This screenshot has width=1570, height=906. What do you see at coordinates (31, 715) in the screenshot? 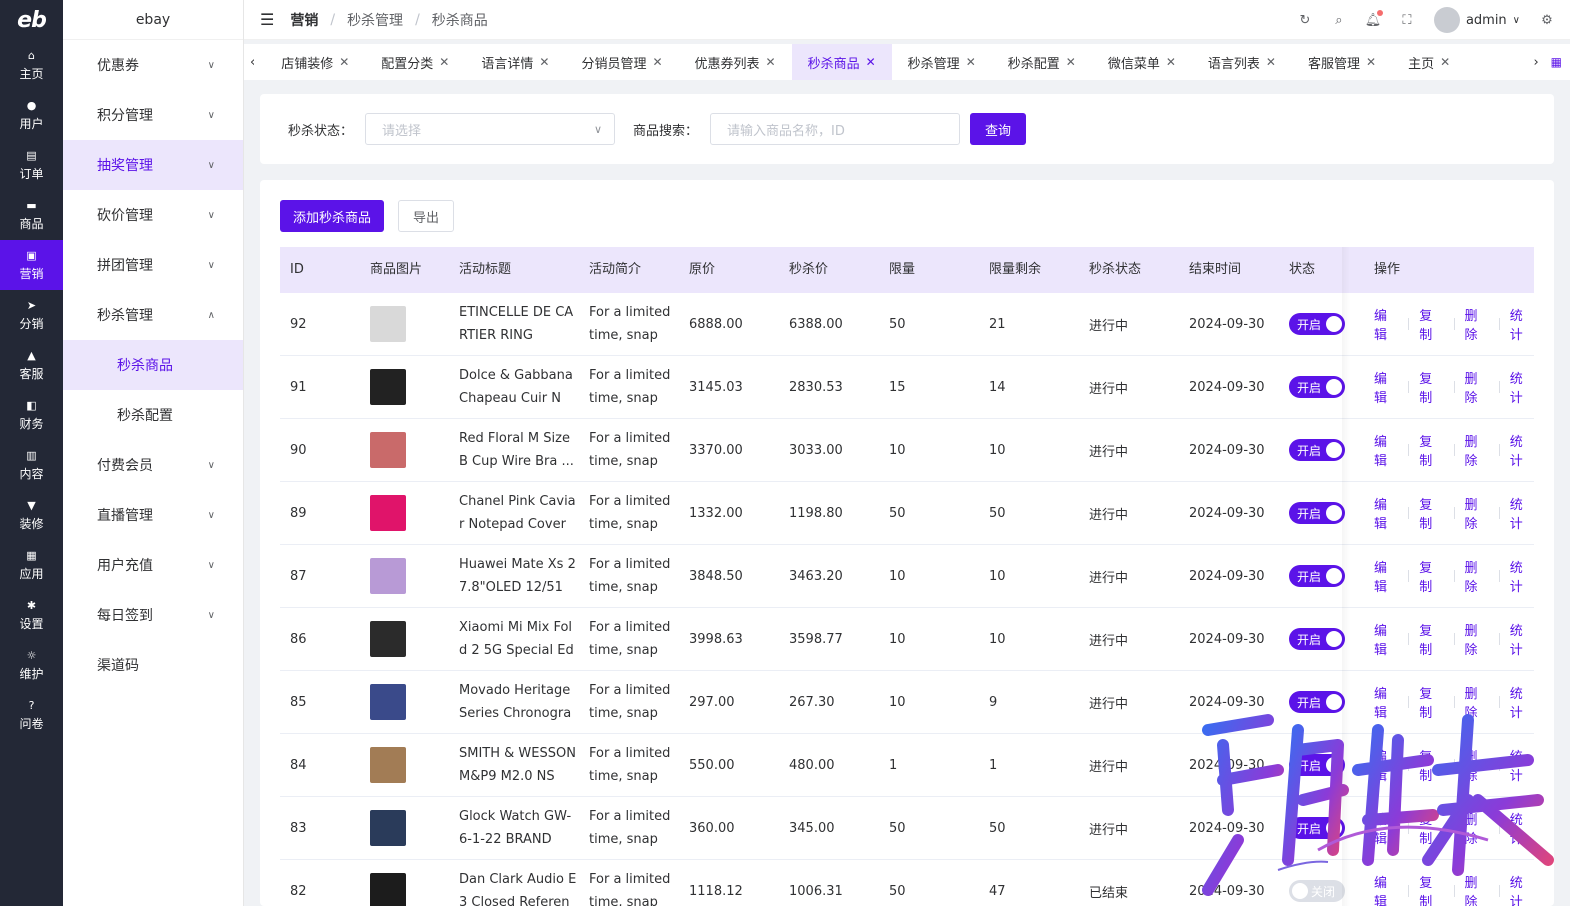
I see `rail-item-13: ? 问卷` at bounding box center [31, 715].